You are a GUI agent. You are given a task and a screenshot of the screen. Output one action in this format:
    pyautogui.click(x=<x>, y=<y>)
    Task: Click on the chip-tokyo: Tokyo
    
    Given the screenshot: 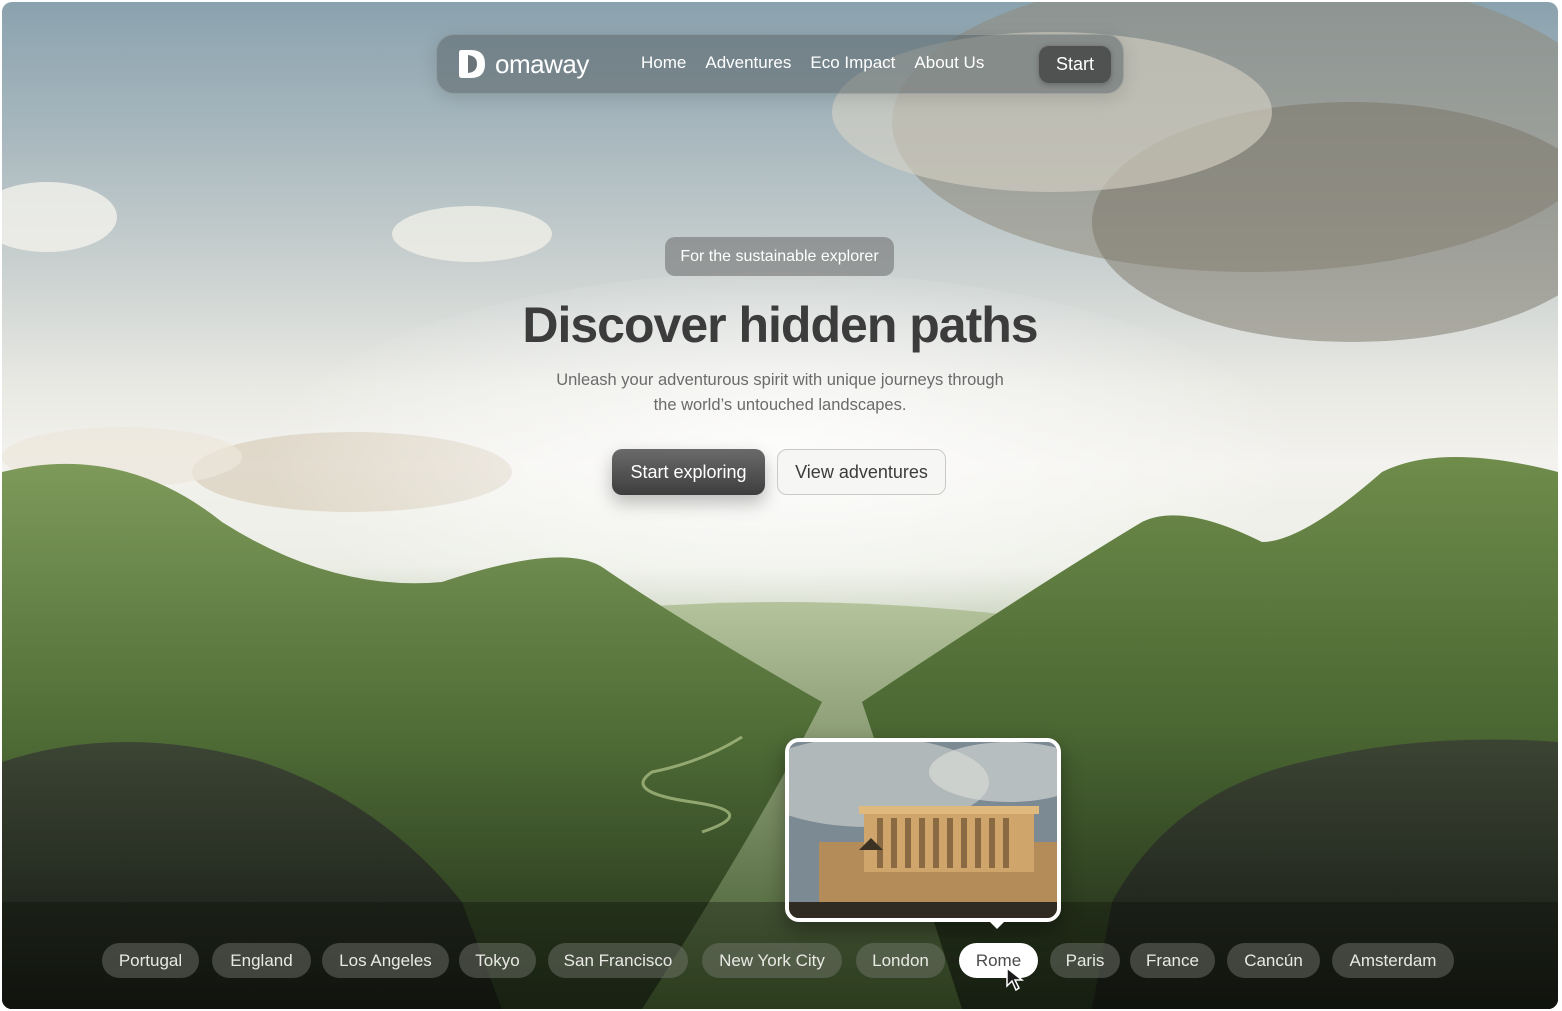 What is the action you would take?
    pyautogui.click(x=497, y=960)
    